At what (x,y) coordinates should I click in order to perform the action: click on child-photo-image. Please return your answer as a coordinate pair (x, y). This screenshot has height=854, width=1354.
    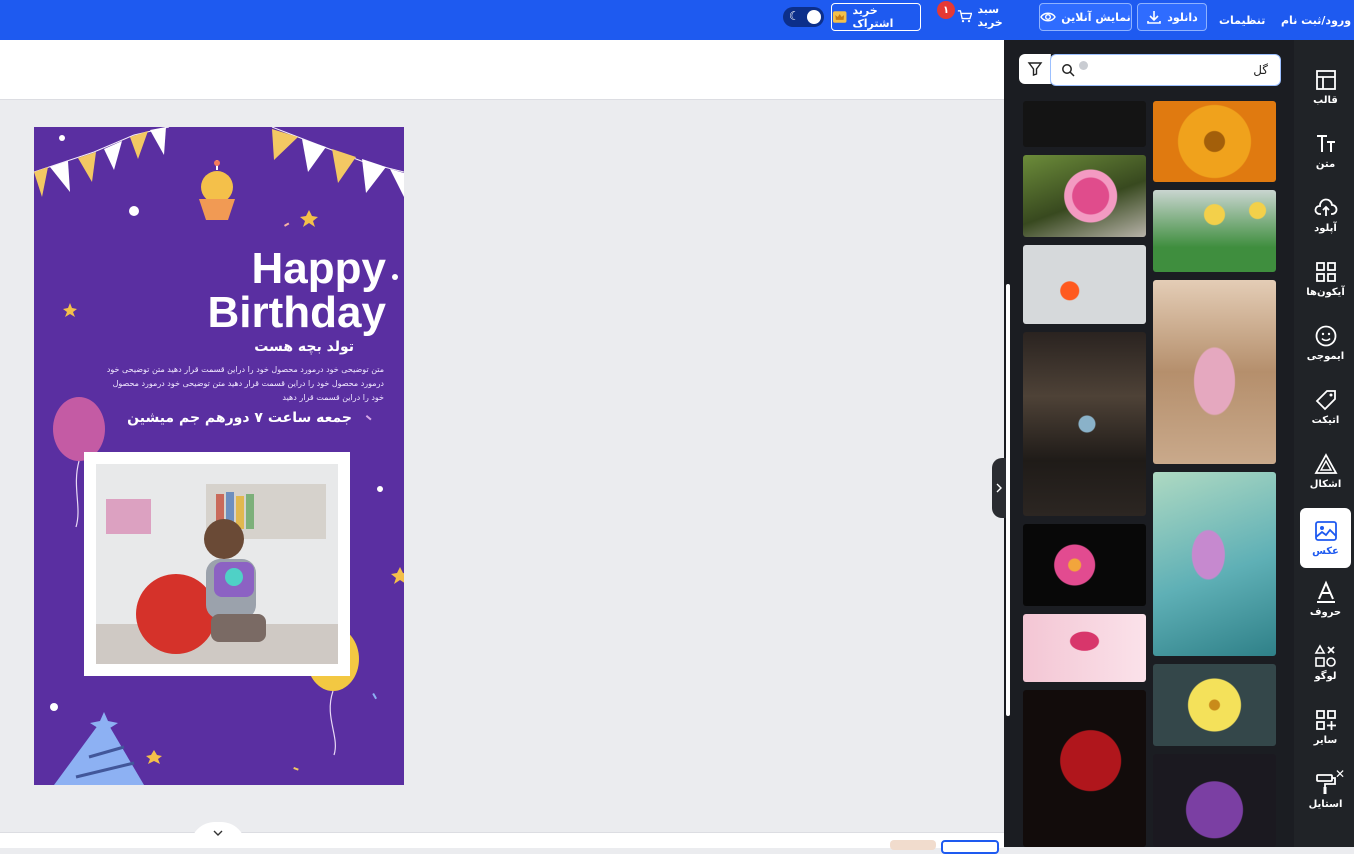
    Looking at the image, I should click on (217, 564).